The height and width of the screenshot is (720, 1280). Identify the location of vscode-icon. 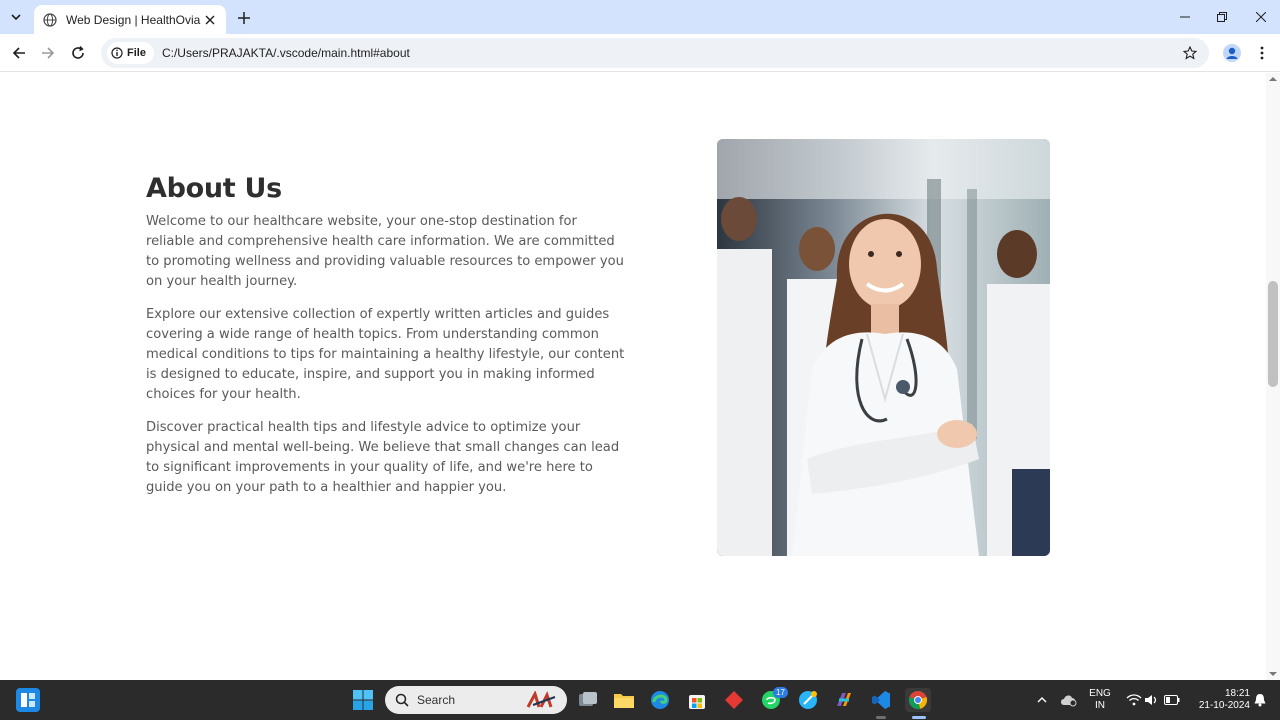
(881, 700).